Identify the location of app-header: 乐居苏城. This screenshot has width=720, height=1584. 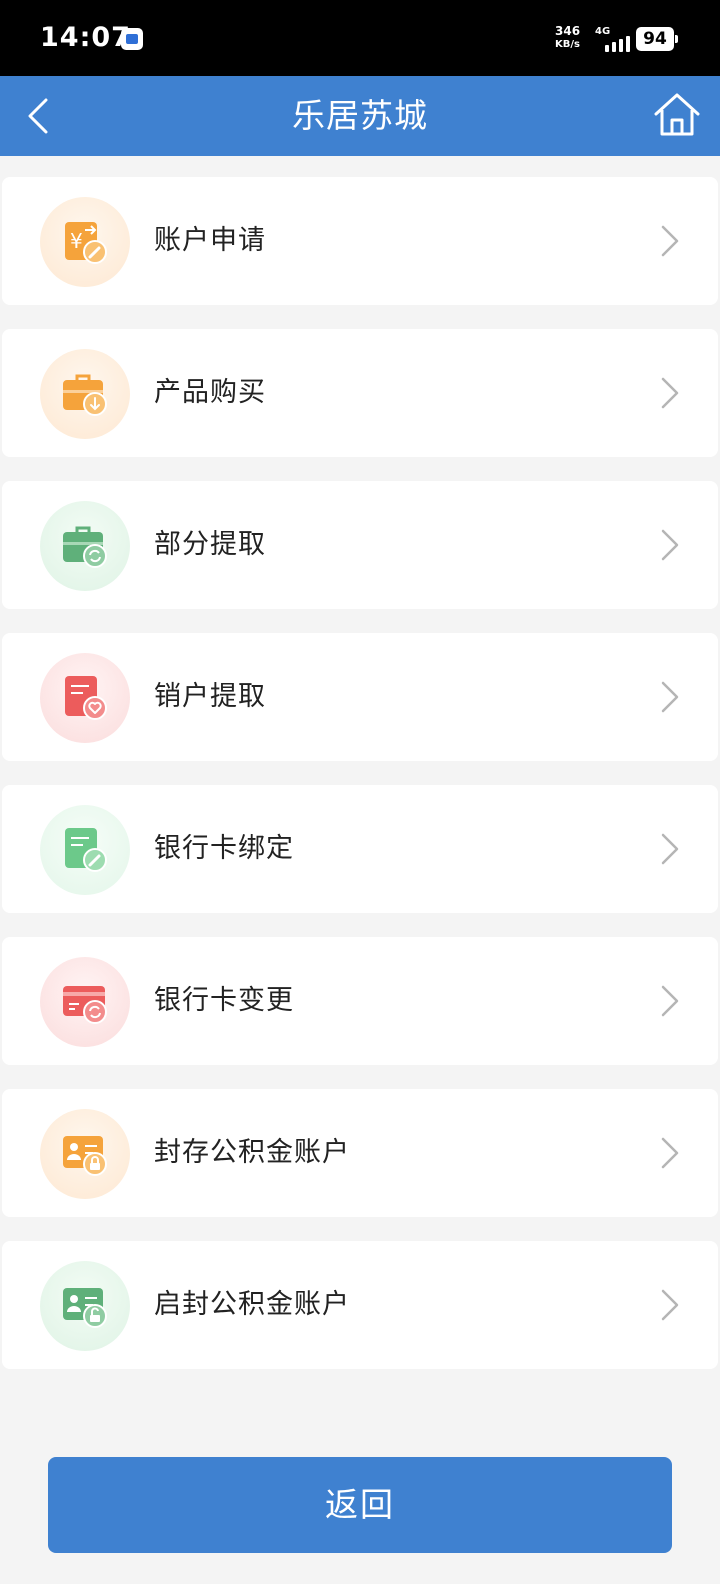
(360, 116).